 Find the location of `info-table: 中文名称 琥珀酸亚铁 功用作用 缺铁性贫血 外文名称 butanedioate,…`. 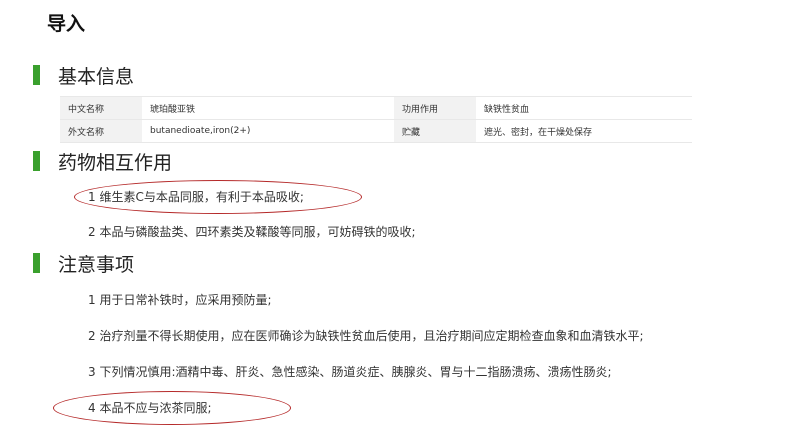

info-table: 中文名称 琥珀酸亚铁 功用作用 缺铁性贫血 外文名称 butanedioate,… is located at coordinates (376, 119).